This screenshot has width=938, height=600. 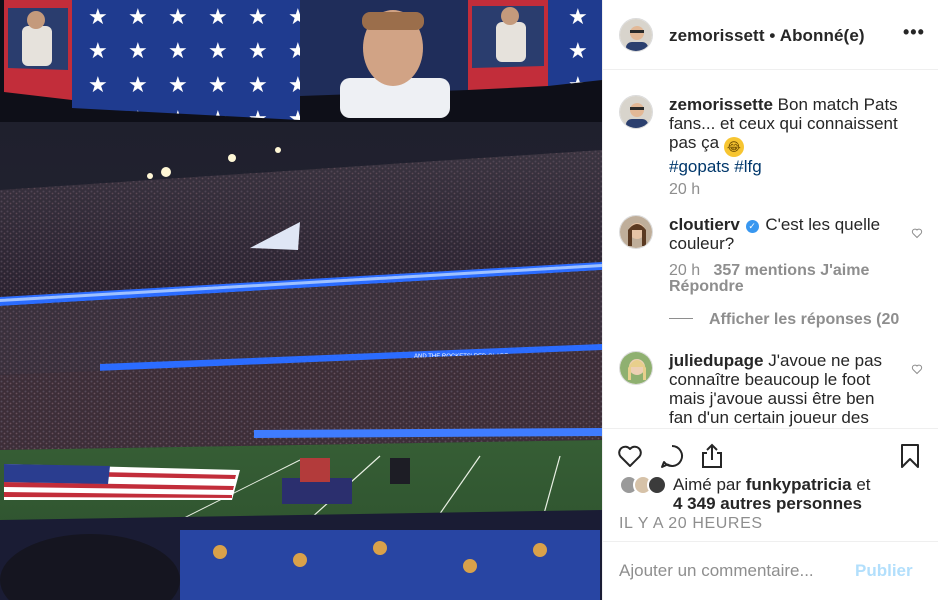 I want to click on post-header: zemorissett • Abonné(e) •••, so click(x=770, y=35).